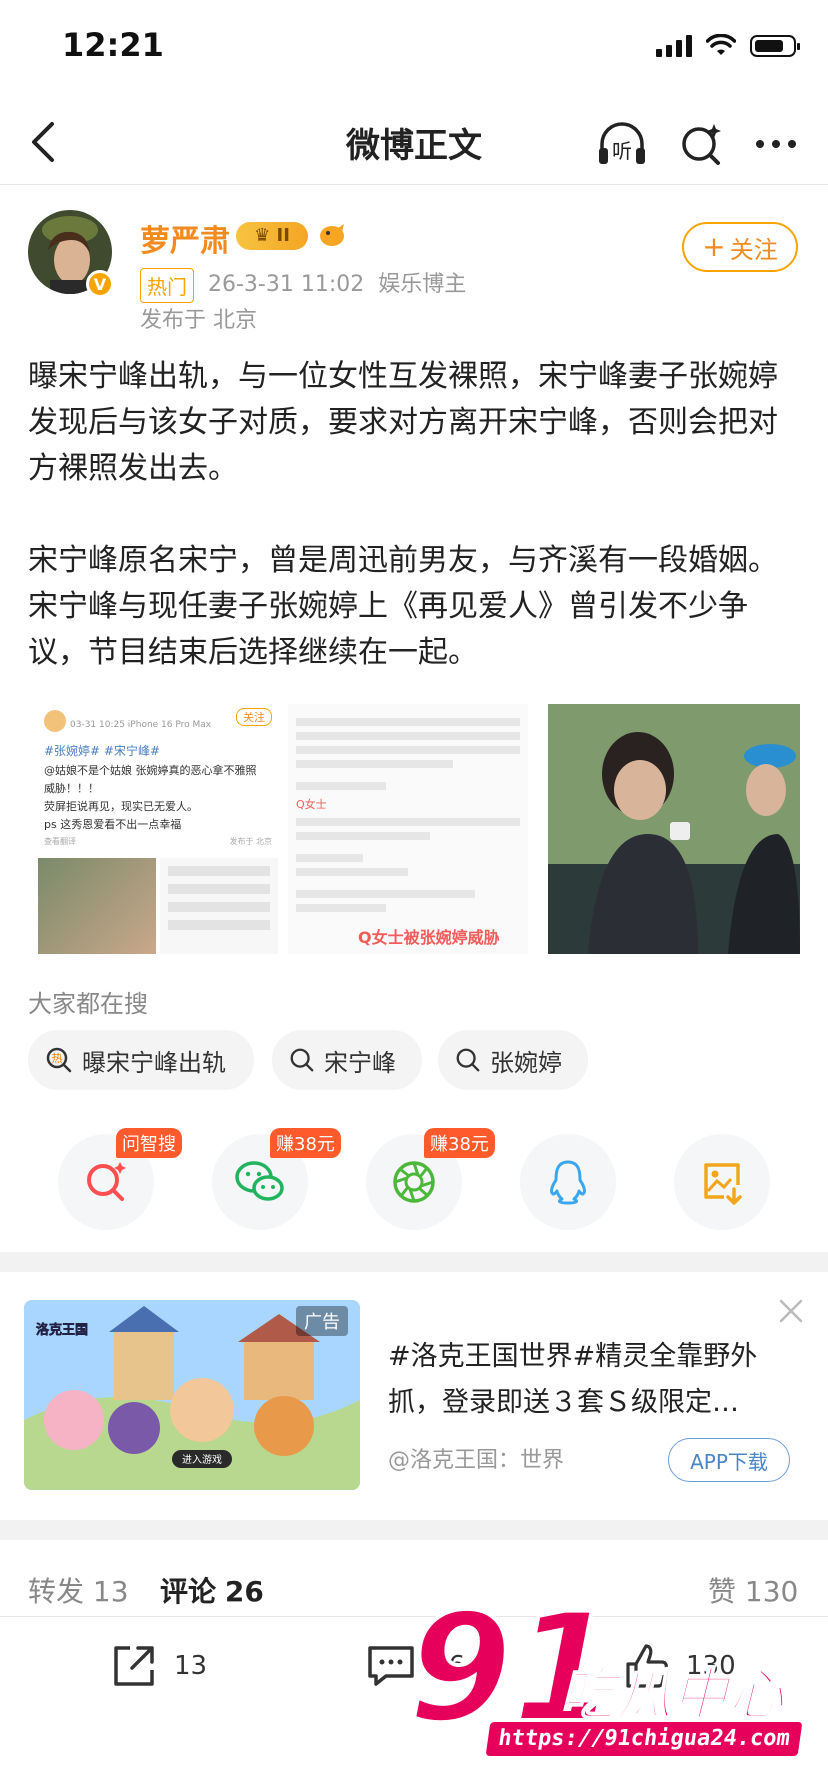 The height and width of the screenshot is (1792, 828). What do you see at coordinates (775, 46) in the screenshot?
I see `battery-icon` at bounding box center [775, 46].